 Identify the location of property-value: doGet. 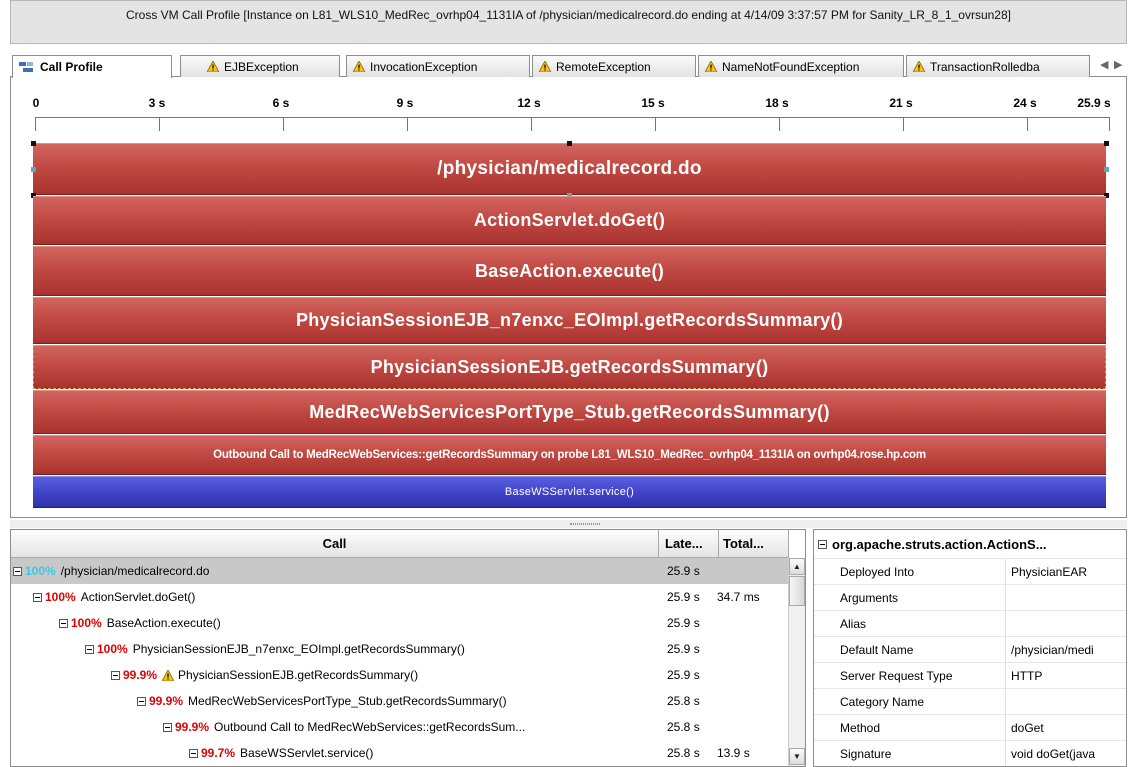
(1027, 728).